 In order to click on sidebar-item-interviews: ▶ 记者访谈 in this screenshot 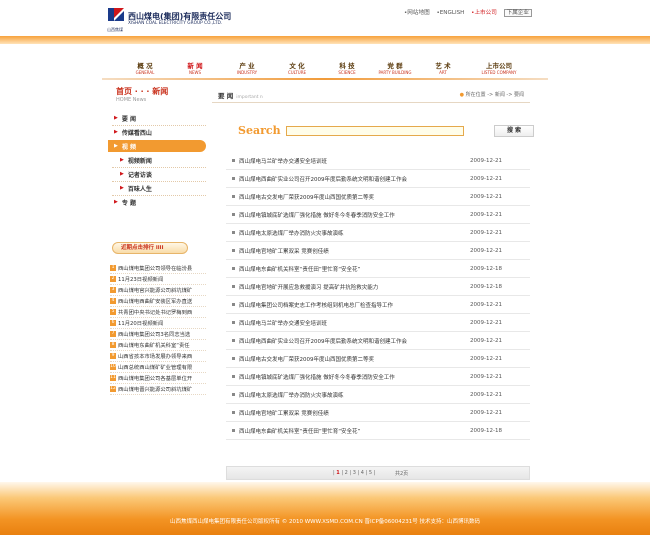, I will do `click(157, 174)`.